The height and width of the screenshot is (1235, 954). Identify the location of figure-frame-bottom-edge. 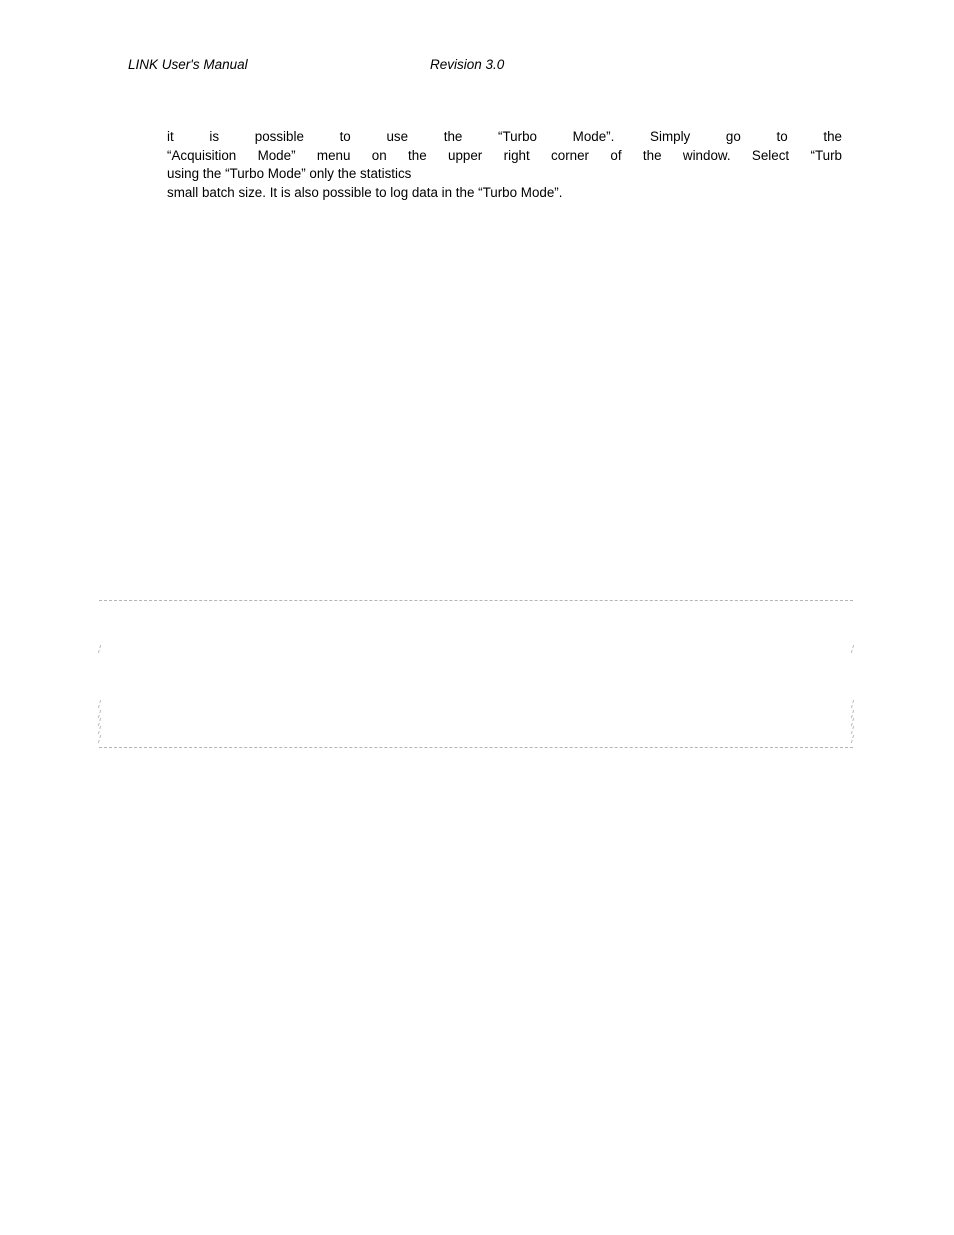
(476, 747).